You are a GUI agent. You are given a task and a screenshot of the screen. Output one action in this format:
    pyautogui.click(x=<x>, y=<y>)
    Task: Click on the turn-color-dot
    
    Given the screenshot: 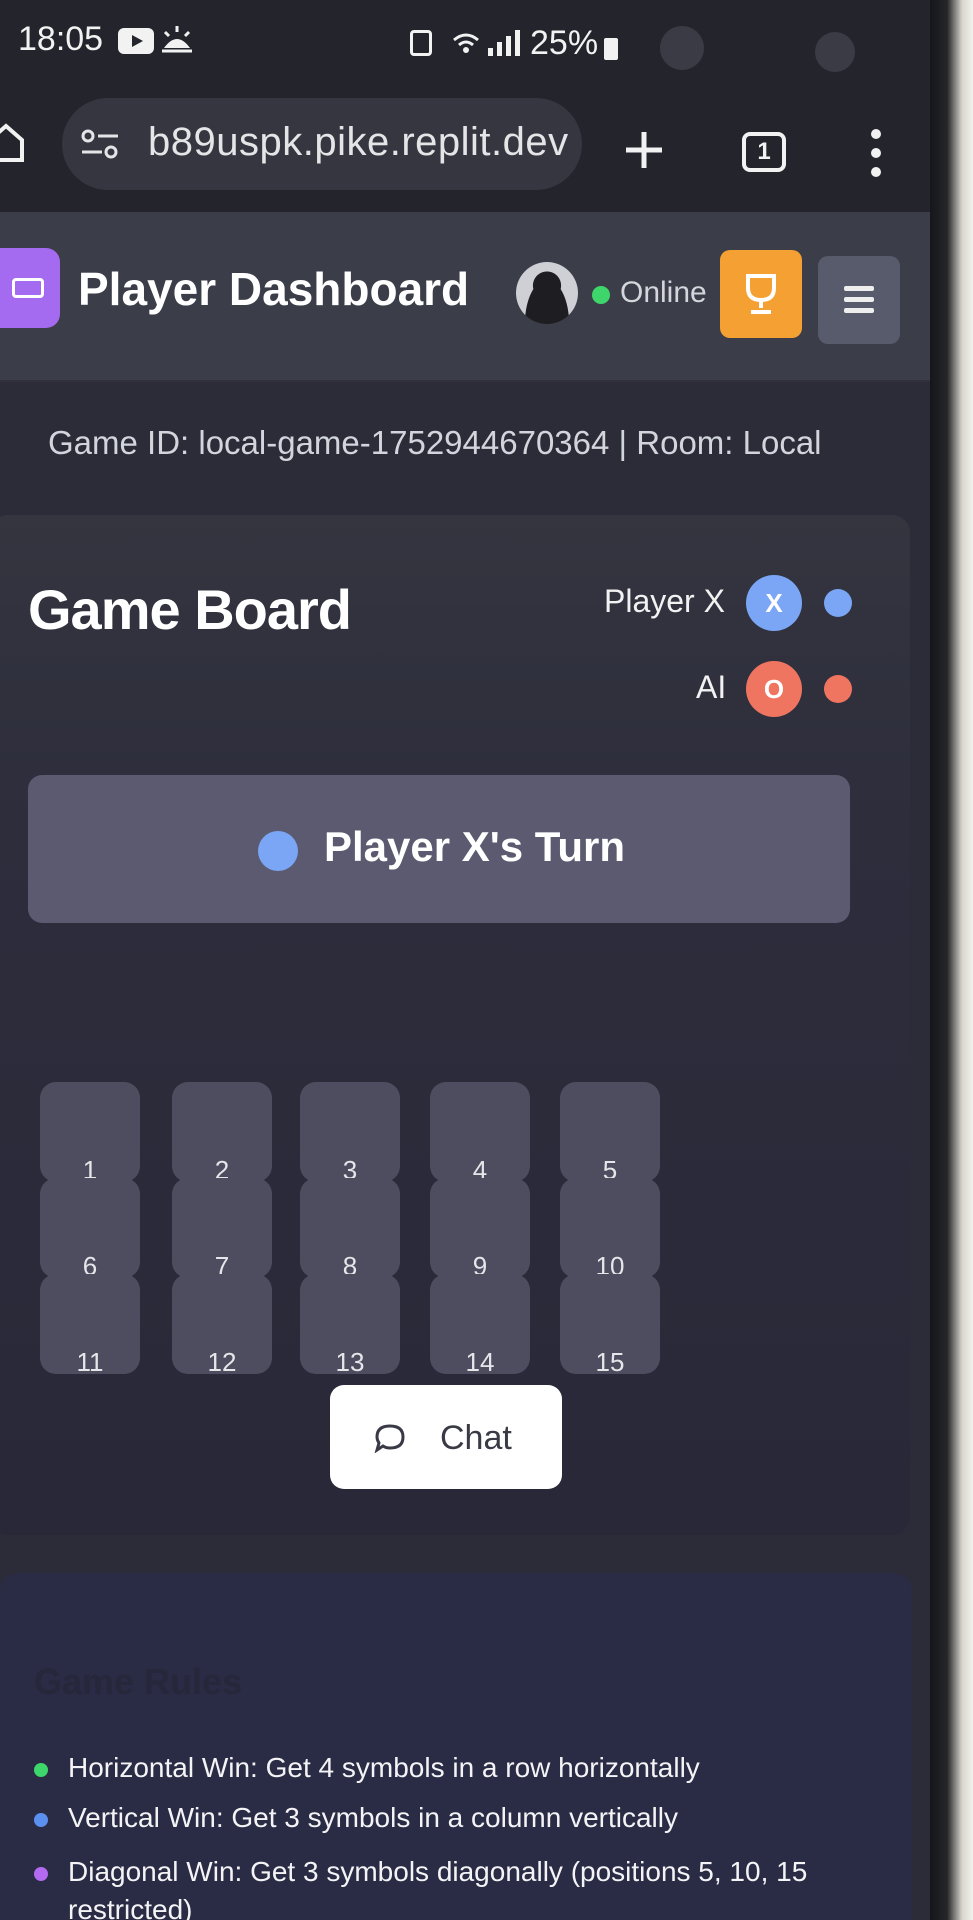 What is the action you would take?
    pyautogui.click(x=278, y=851)
    